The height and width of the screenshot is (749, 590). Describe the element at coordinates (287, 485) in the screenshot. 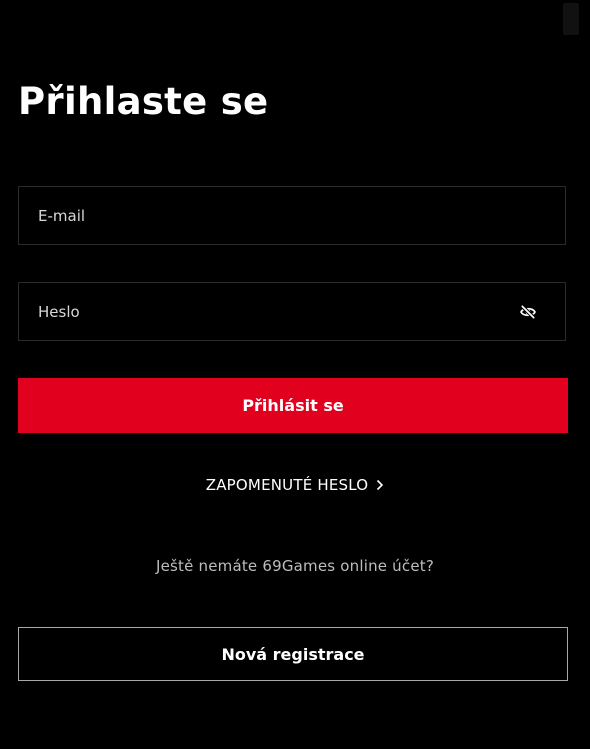

I see `forgot-password-label: ZAPOMENUTÉ HESLO` at that location.